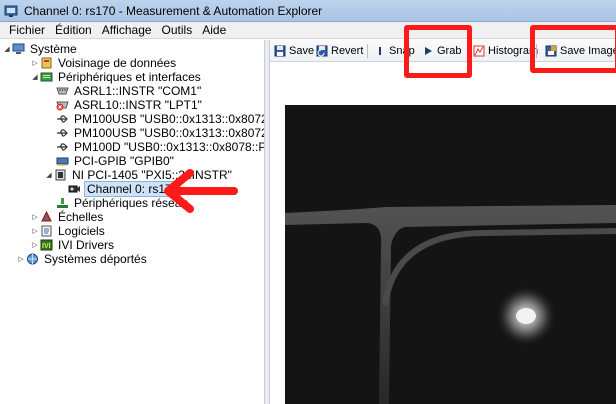 This screenshot has width=616, height=404. What do you see at coordinates (27, 30) in the screenshot?
I see `menu-fichier: Fichier` at bounding box center [27, 30].